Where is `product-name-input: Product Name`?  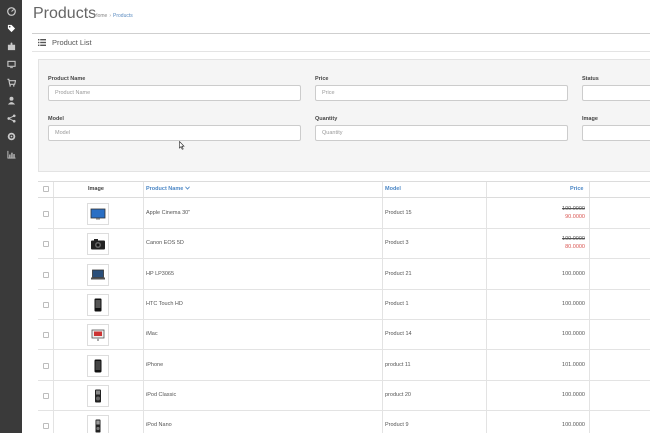 product-name-input: Product Name is located at coordinates (174, 93).